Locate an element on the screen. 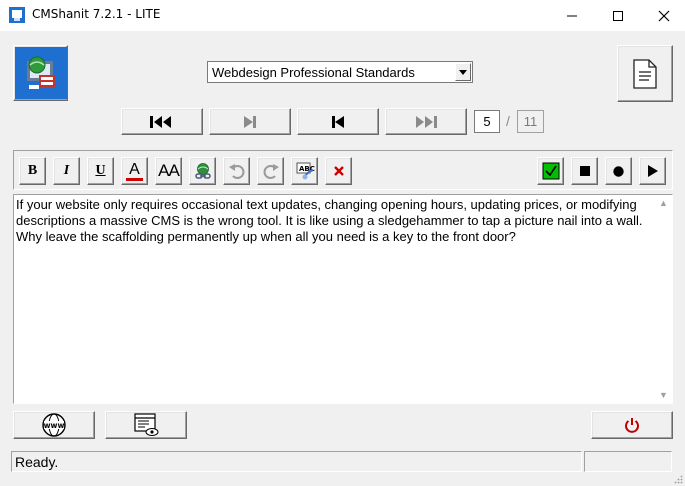 The height and width of the screenshot is (486, 685). scroll-down-icon: ▼ is located at coordinates (663, 395).